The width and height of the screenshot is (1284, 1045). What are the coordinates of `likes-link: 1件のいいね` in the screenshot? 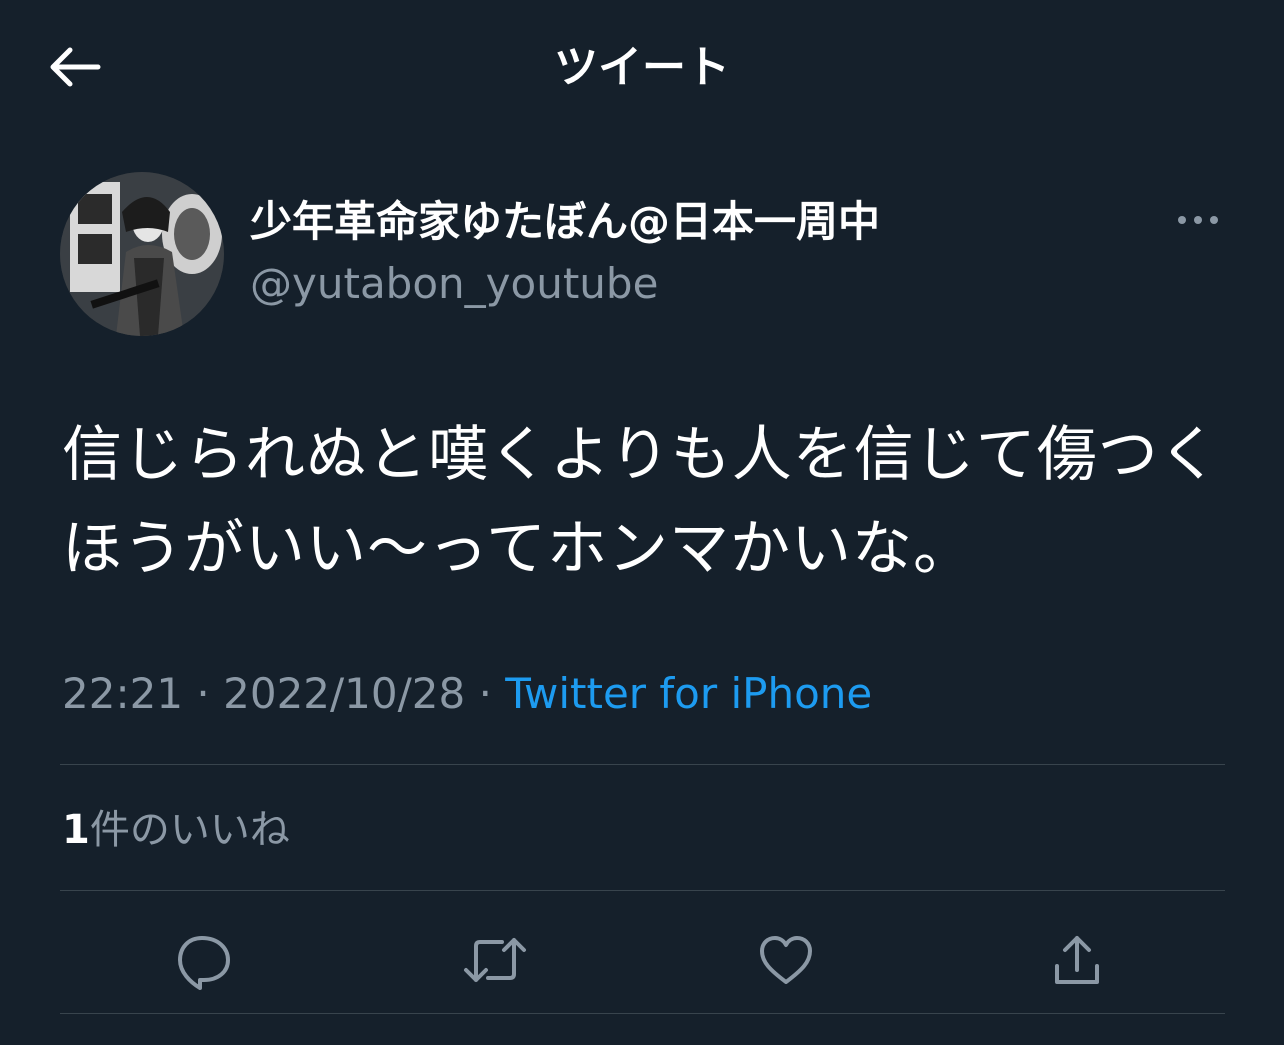 It's located at (176, 830).